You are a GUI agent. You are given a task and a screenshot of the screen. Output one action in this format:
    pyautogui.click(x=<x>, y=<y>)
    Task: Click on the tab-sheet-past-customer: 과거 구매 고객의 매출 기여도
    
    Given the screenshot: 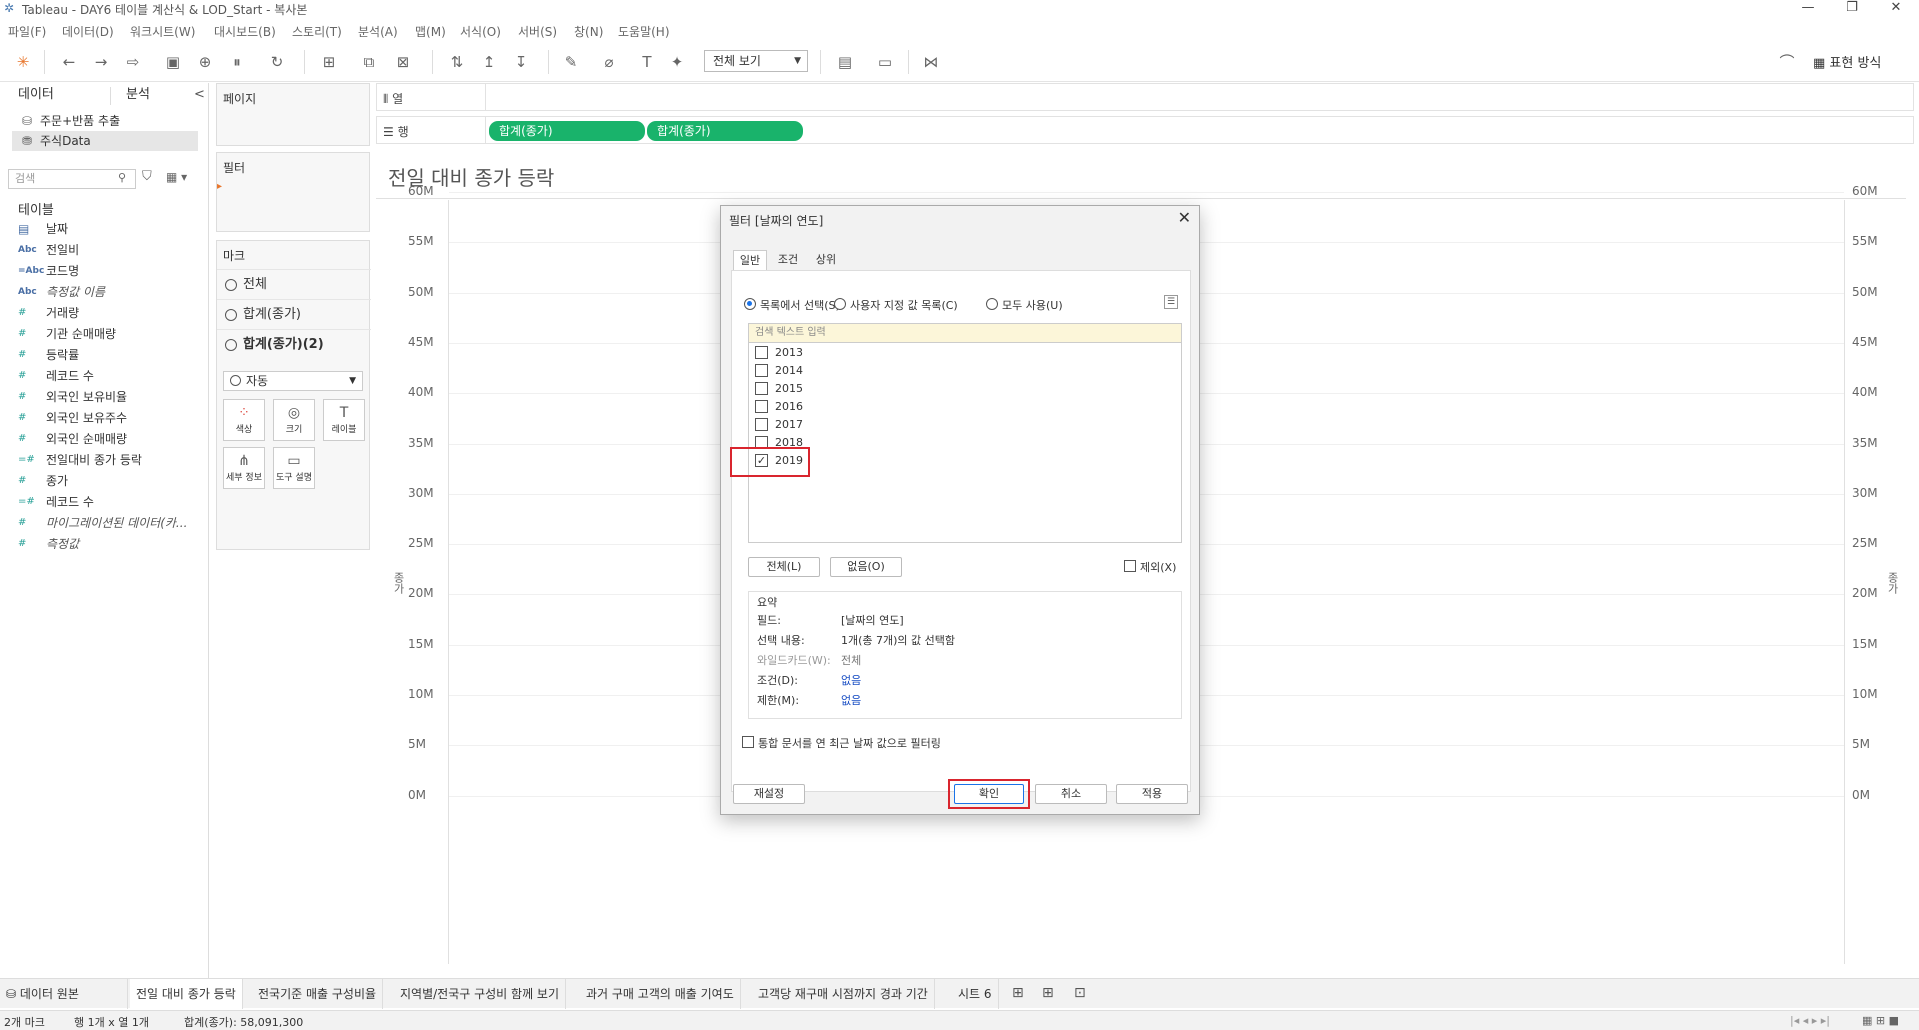 What is the action you would take?
    pyautogui.click(x=660, y=994)
    